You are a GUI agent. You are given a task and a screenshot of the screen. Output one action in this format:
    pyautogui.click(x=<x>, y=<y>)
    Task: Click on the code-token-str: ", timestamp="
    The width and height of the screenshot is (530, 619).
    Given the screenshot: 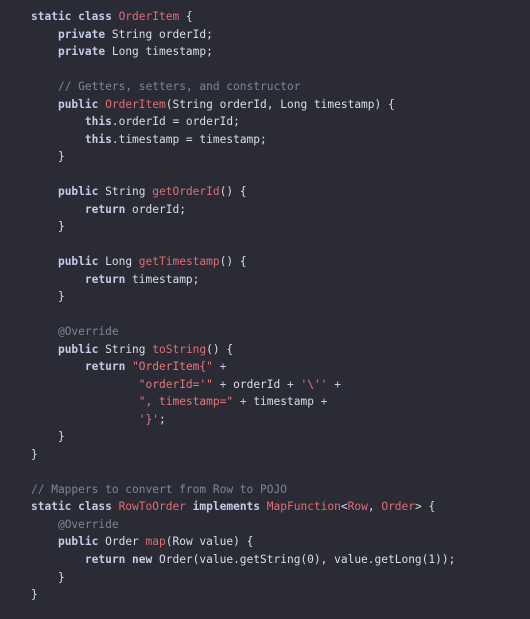 What is the action you would take?
    pyautogui.click(x=186, y=402)
    